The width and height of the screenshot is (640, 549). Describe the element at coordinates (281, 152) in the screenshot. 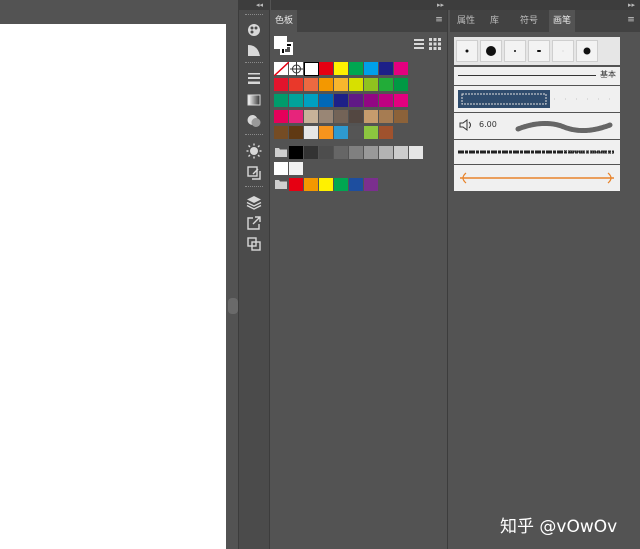

I see `color-group-folder-icon` at that location.